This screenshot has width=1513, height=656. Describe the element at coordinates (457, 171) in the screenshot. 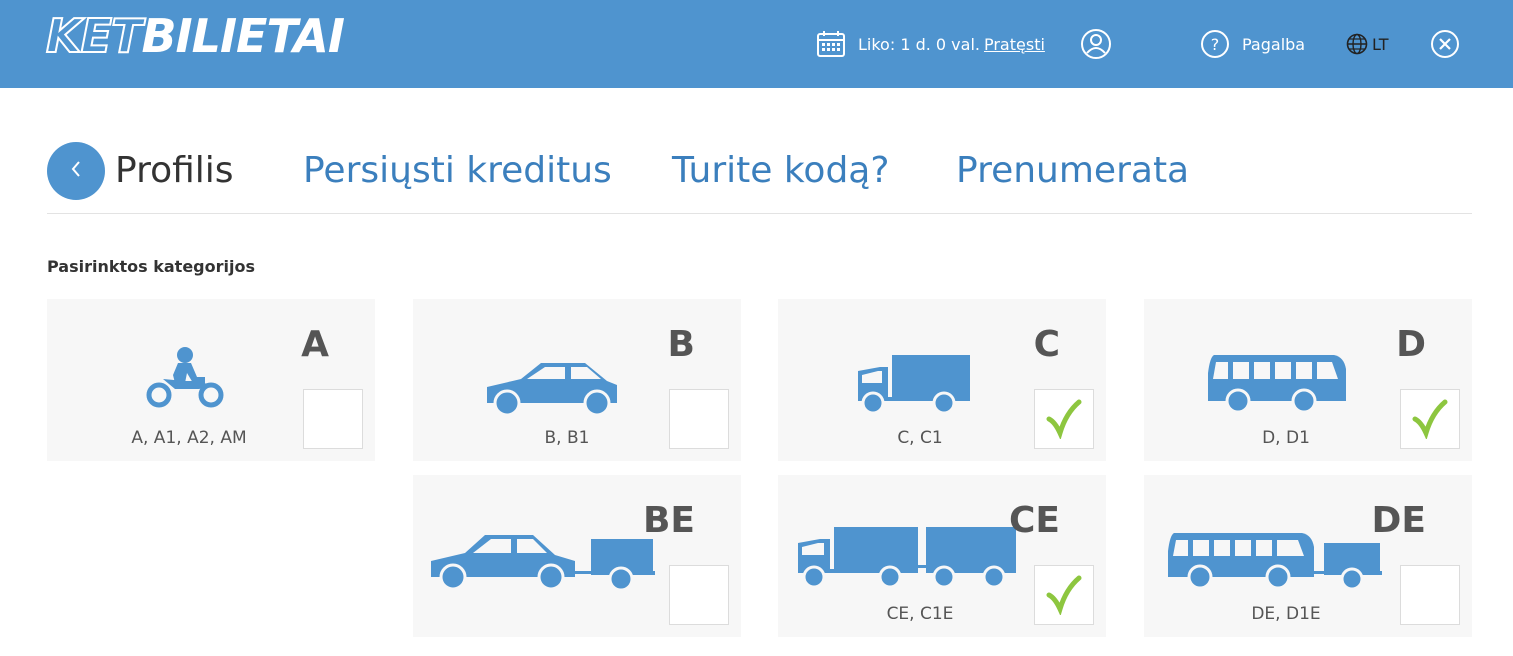

I see `send-credits-link: Persiųsti kreditus` at that location.